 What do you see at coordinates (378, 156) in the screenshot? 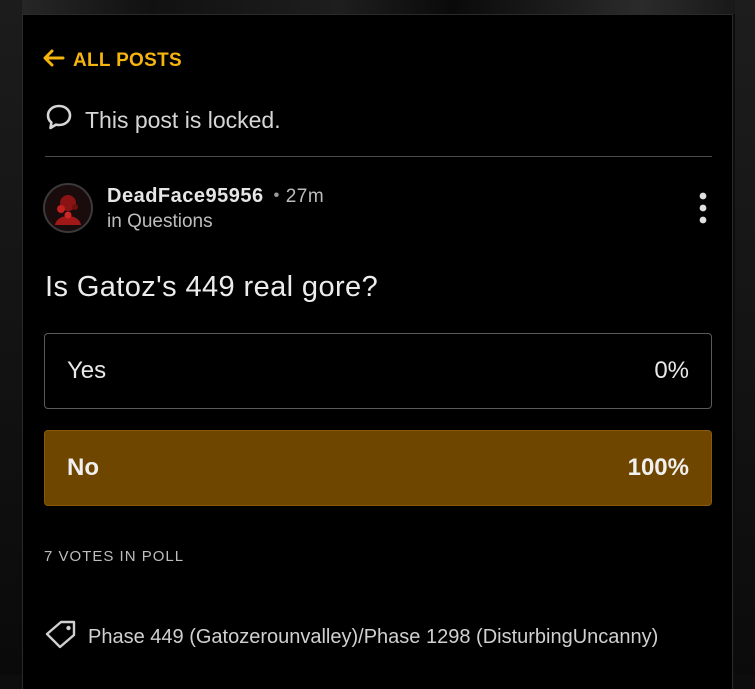
I see `divider` at bounding box center [378, 156].